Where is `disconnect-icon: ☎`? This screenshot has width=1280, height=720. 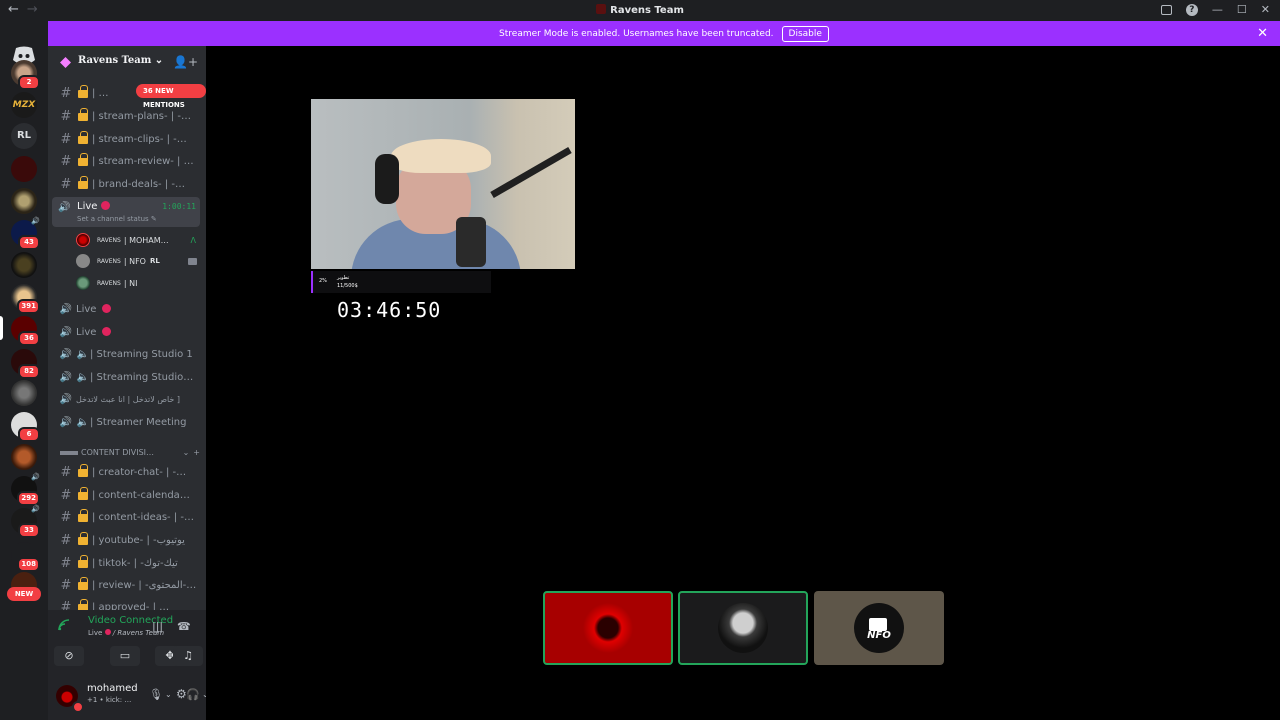 disconnect-icon: ☎ is located at coordinates (184, 626).